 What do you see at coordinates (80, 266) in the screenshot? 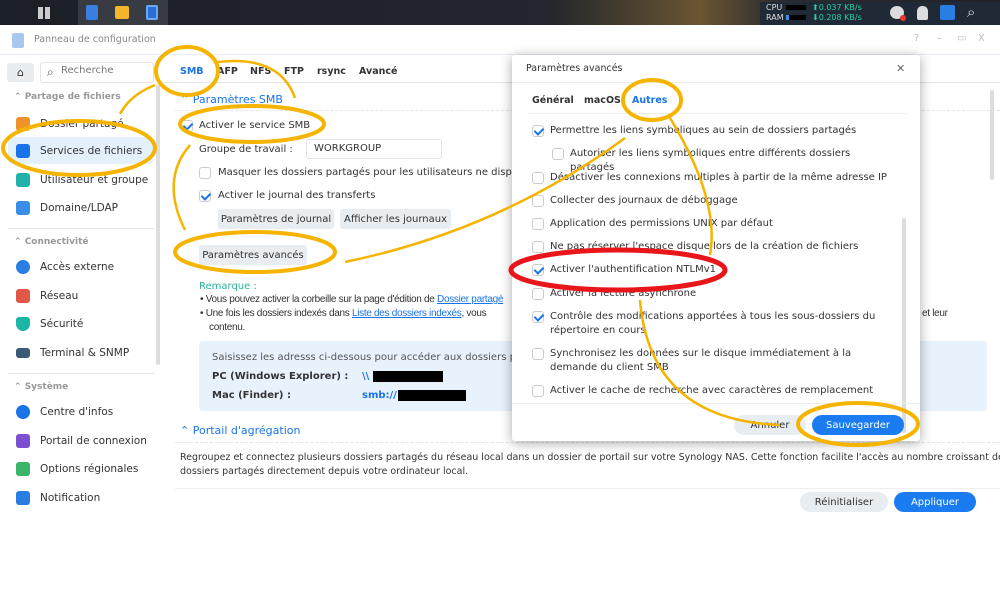
I see `sidebar-item-external-access: Accès externe` at bounding box center [80, 266].